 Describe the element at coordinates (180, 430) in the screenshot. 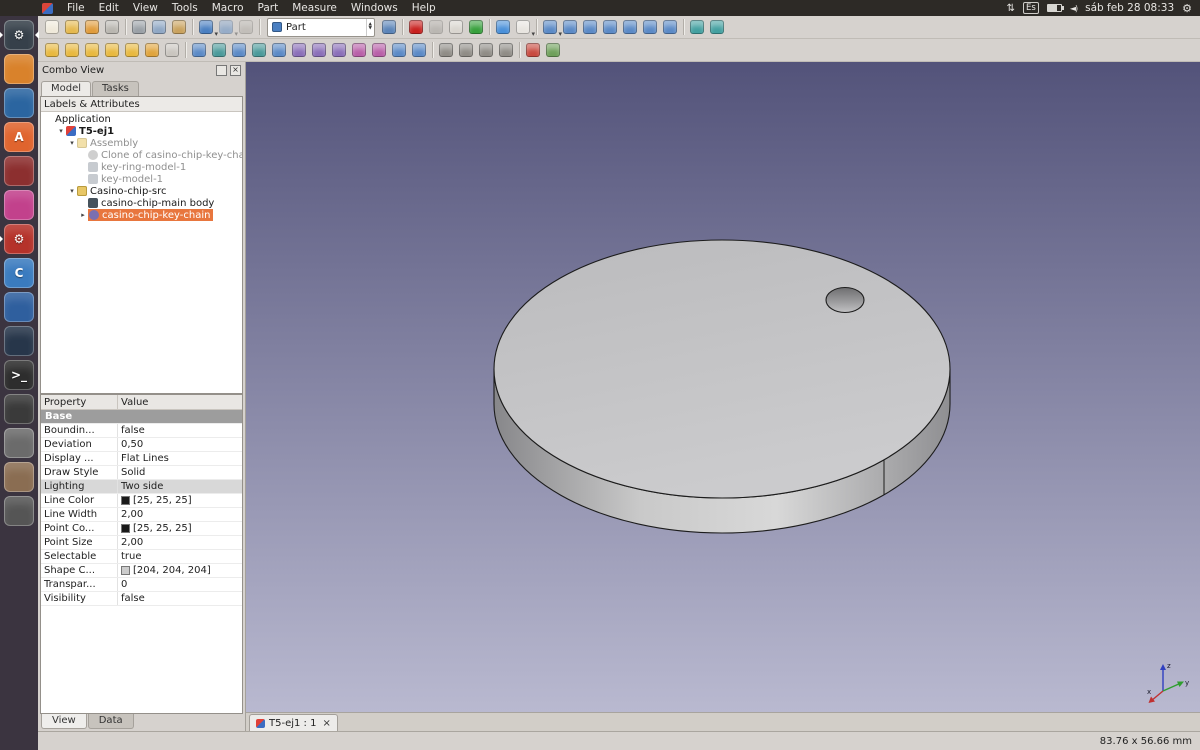

I see `property-value: false` at that location.